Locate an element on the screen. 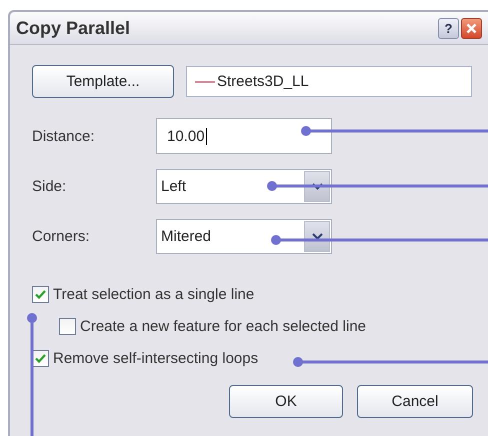 The width and height of the screenshot is (488, 436). field-label: Corners: is located at coordinates (61, 236).